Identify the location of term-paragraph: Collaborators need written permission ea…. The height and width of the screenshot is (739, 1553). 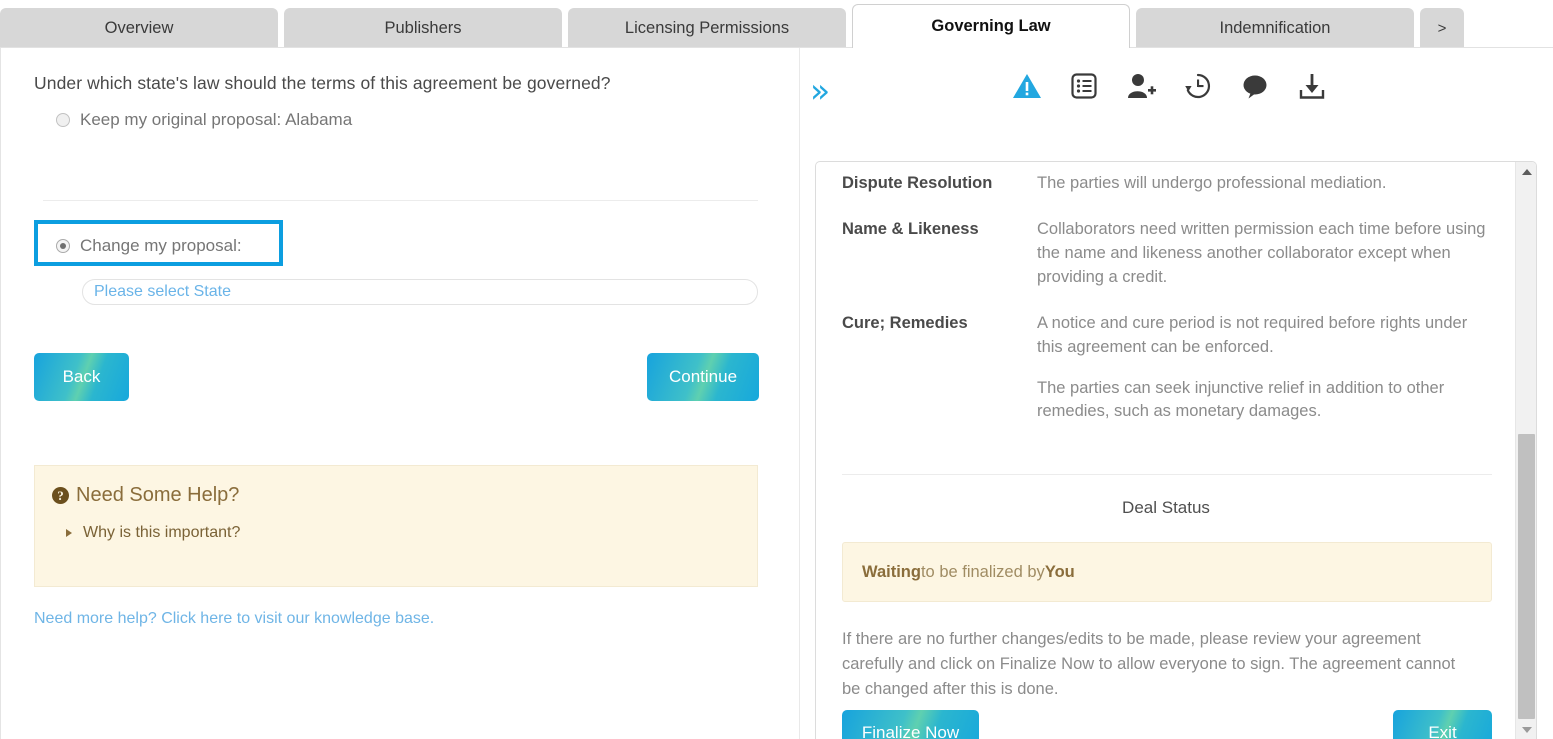
(1261, 252).